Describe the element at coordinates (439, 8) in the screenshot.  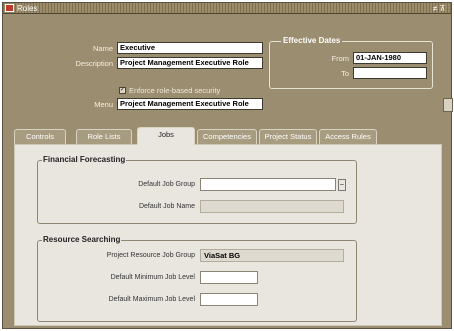
I see `window-controls-icon: ≠ ⊼` at that location.